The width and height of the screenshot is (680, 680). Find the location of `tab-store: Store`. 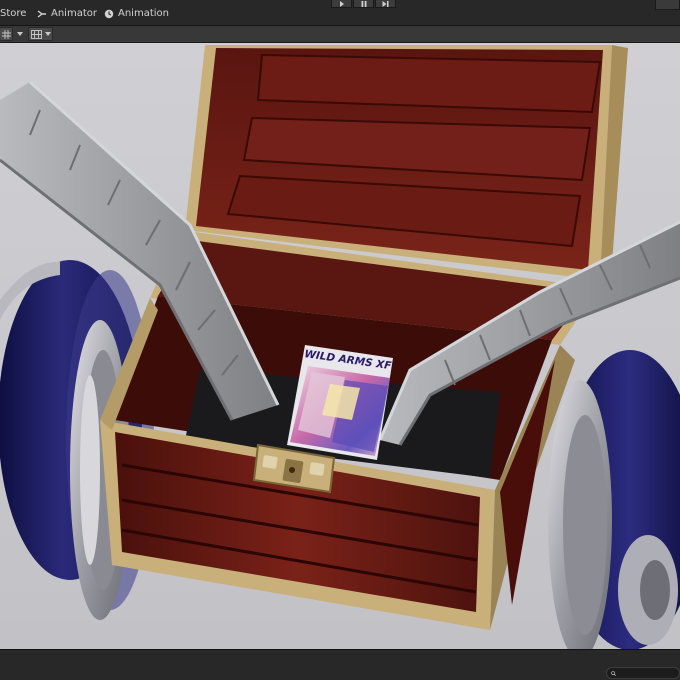

tab-store: Store is located at coordinates (13, 14).